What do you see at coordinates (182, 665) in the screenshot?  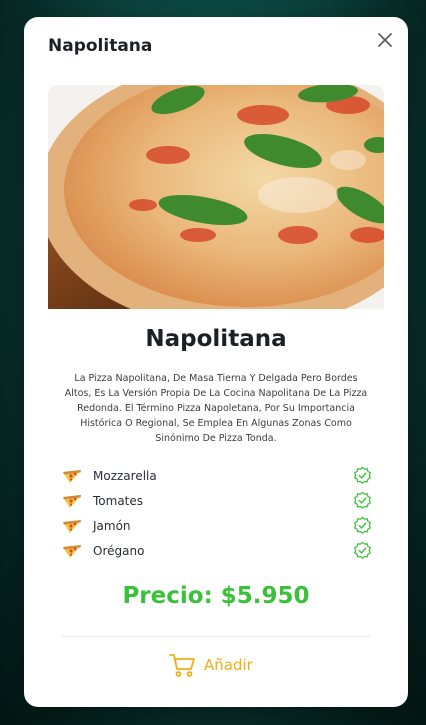 I see `cart-icon` at bounding box center [182, 665].